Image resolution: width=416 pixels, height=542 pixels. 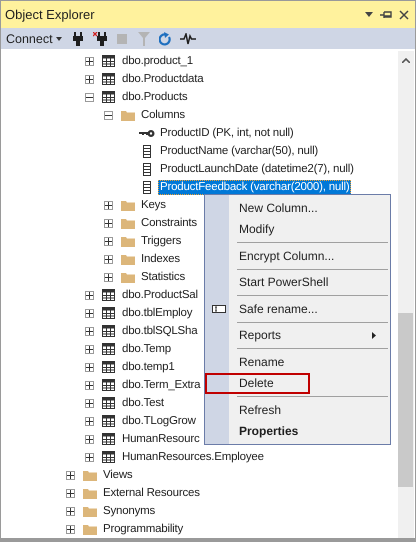 What do you see at coordinates (129, 511) in the screenshot?
I see `tree-item: Synonyms` at bounding box center [129, 511].